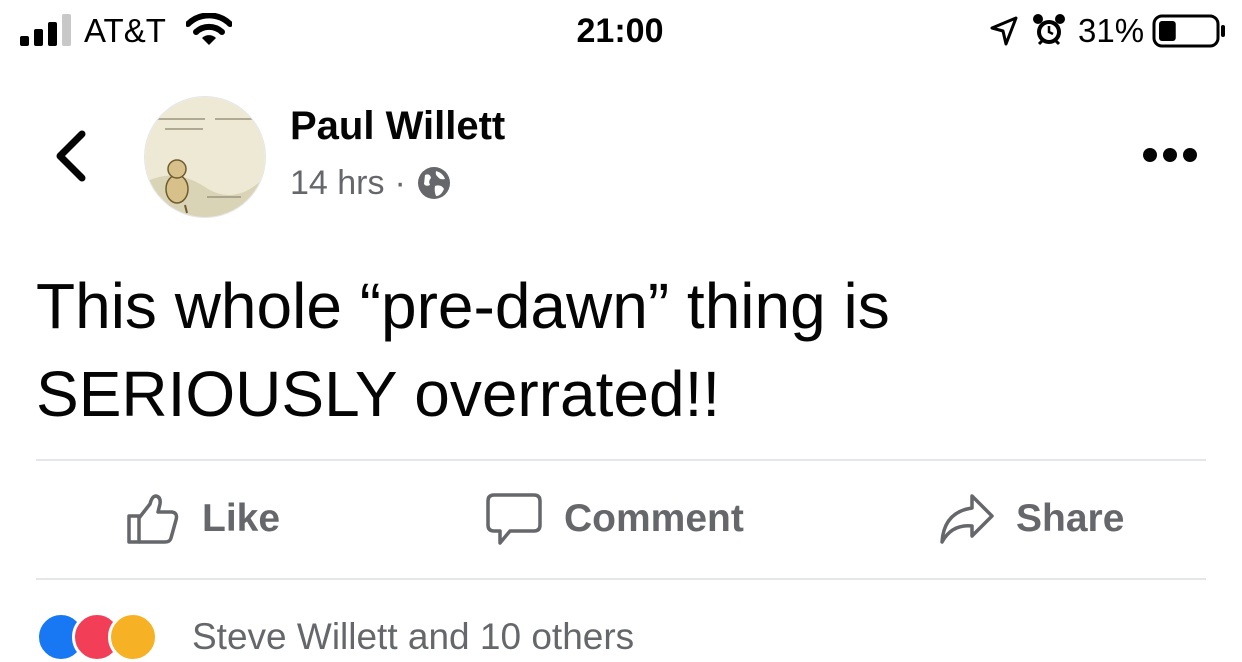 The height and width of the screenshot is (662, 1242). Describe the element at coordinates (45, 30) in the screenshot. I see `signal-icon` at that location.